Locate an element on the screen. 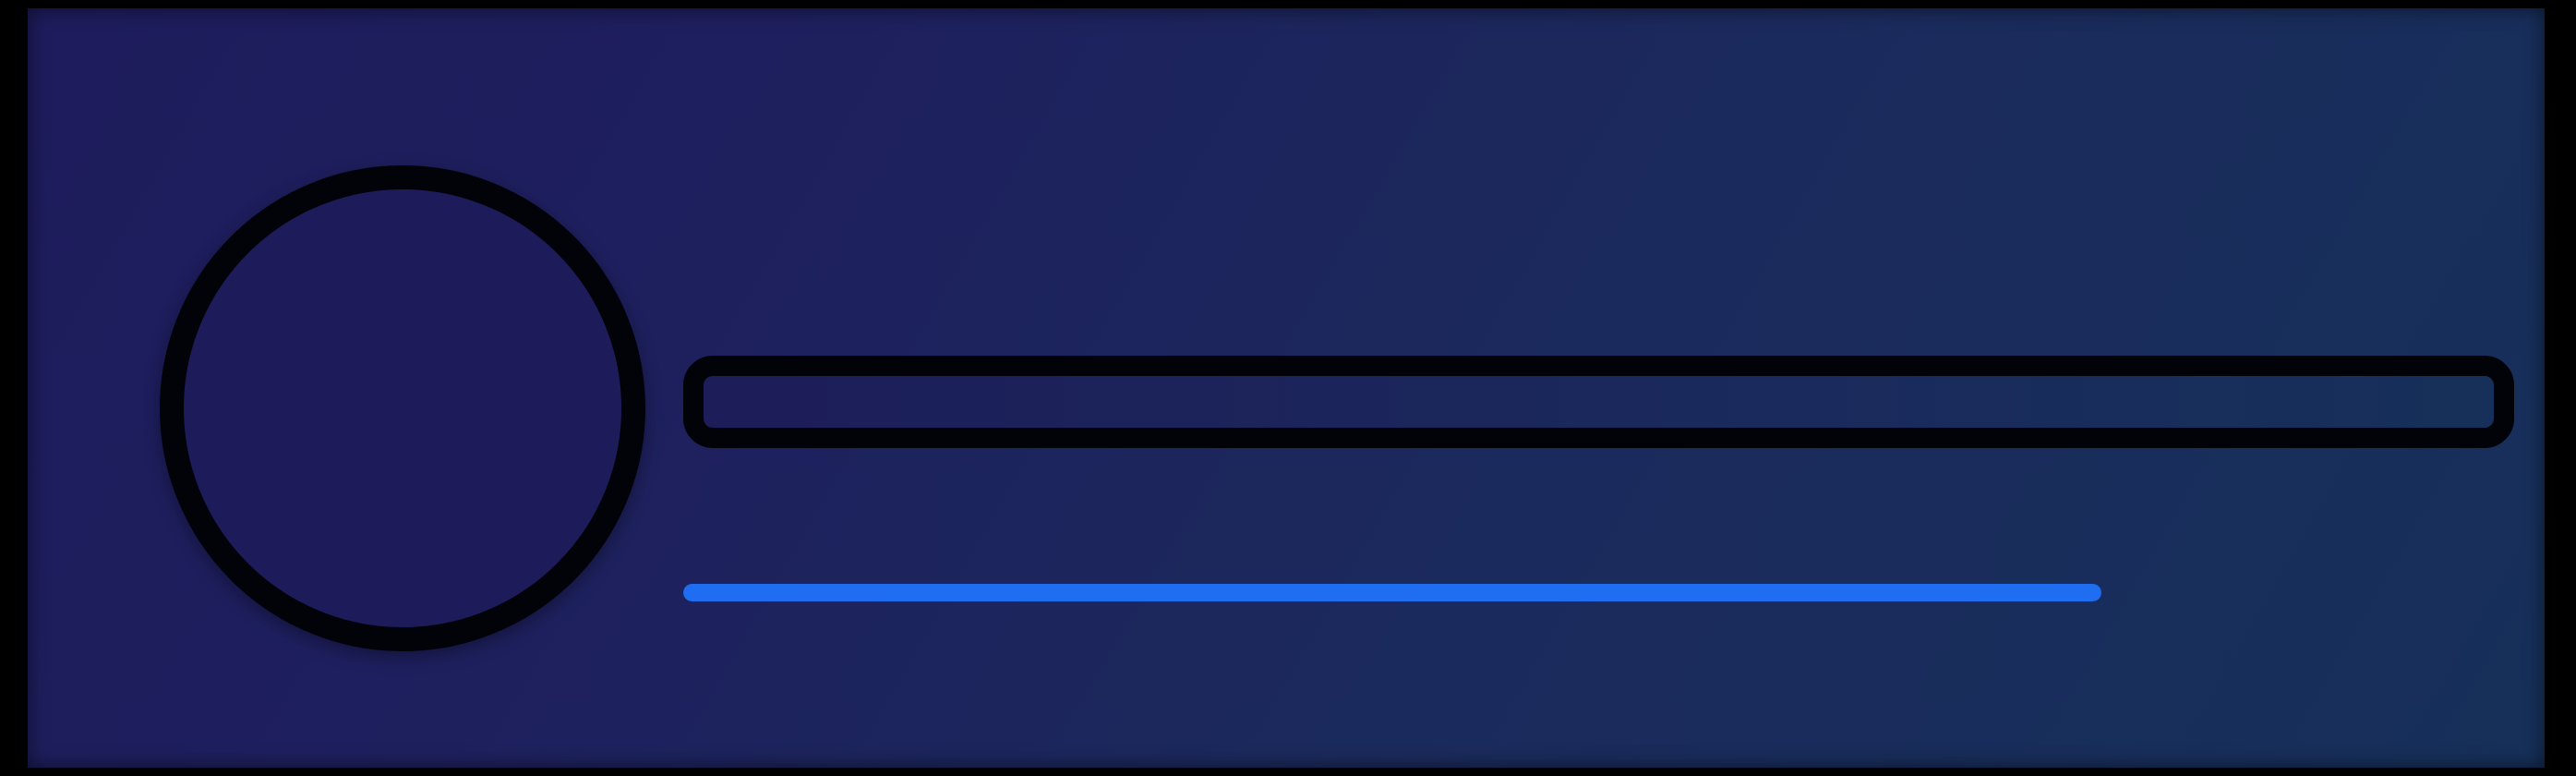 Image resolution: width=2576 pixels, height=776 pixels. text-input-bar is located at coordinates (1598, 402).